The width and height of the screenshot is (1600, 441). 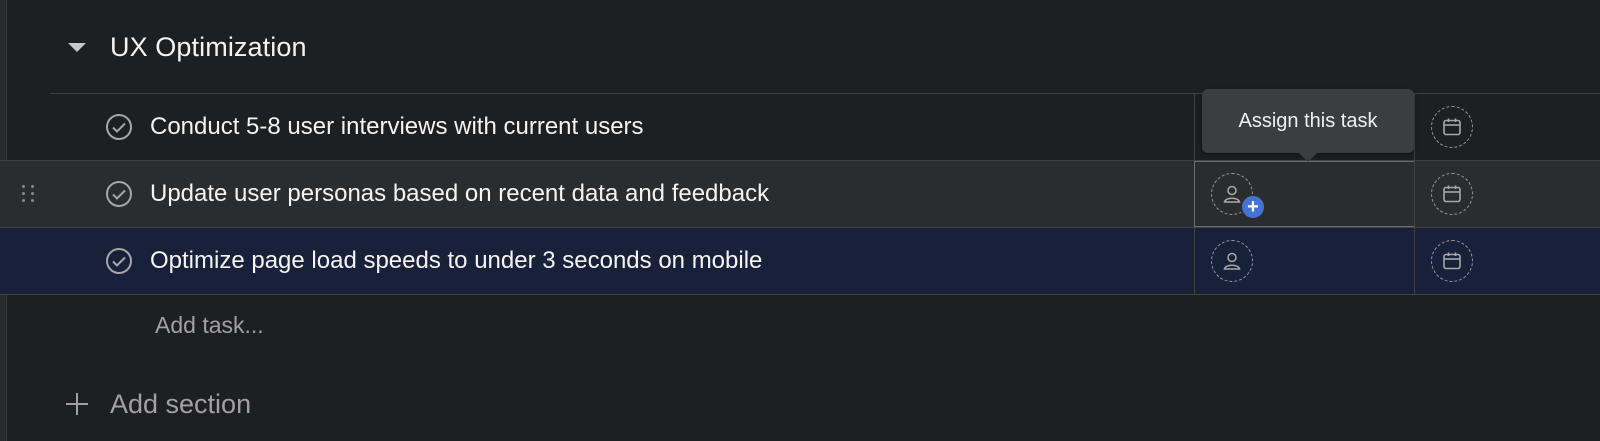 What do you see at coordinates (77, 47) in the screenshot?
I see `caret-down-icon` at bounding box center [77, 47].